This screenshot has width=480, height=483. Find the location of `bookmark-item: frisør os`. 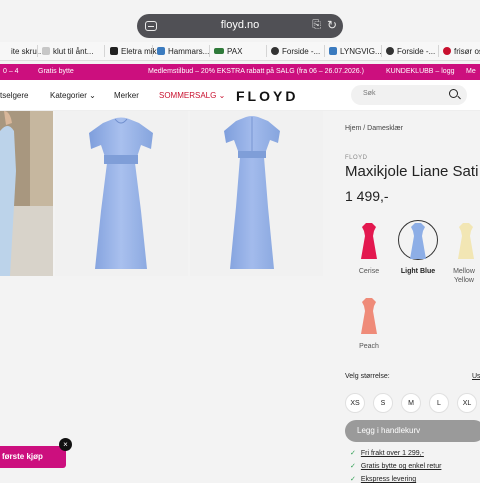

bookmark-item: frisør os is located at coordinates (461, 51).